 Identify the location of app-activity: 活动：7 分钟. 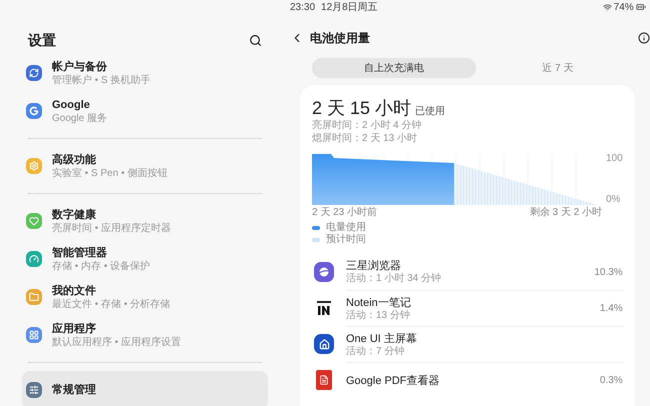
(376, 352).